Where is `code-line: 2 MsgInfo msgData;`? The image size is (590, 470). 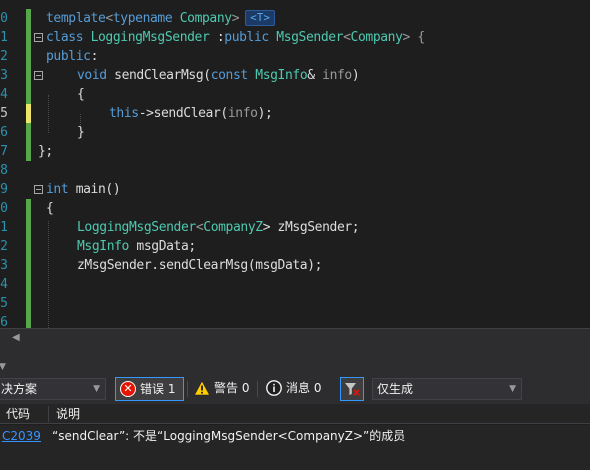 code-line: 2 MsgInfo msgData; is located at coordinates (295, 246).